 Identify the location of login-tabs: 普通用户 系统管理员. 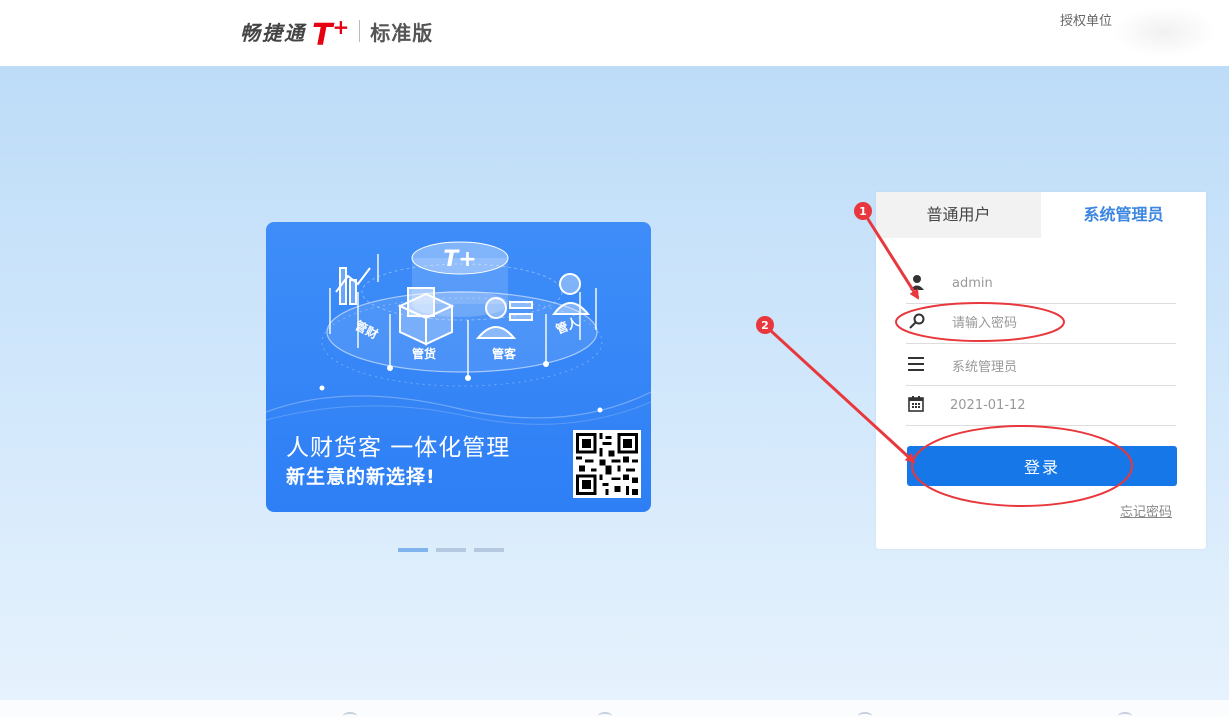
(1041, 215).